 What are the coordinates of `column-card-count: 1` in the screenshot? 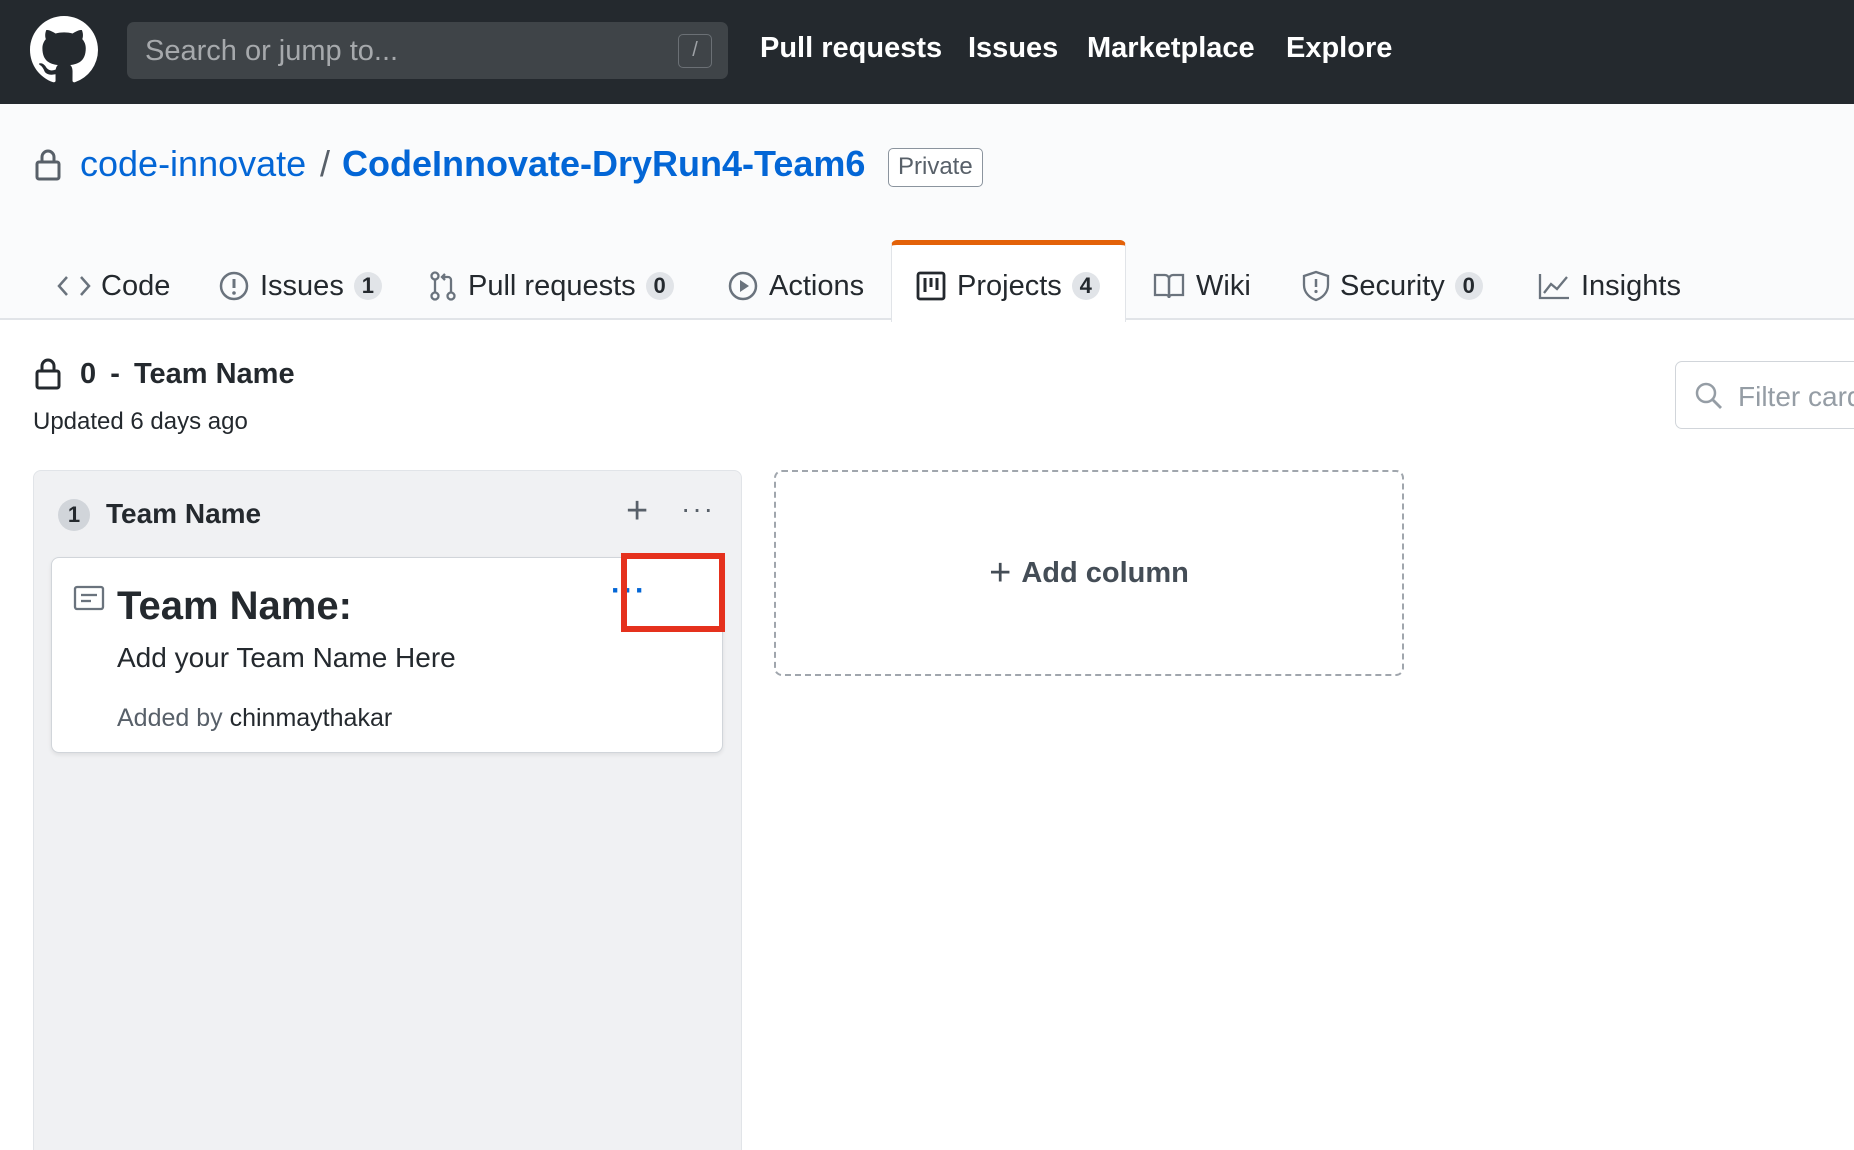 It's located at (74, 515).